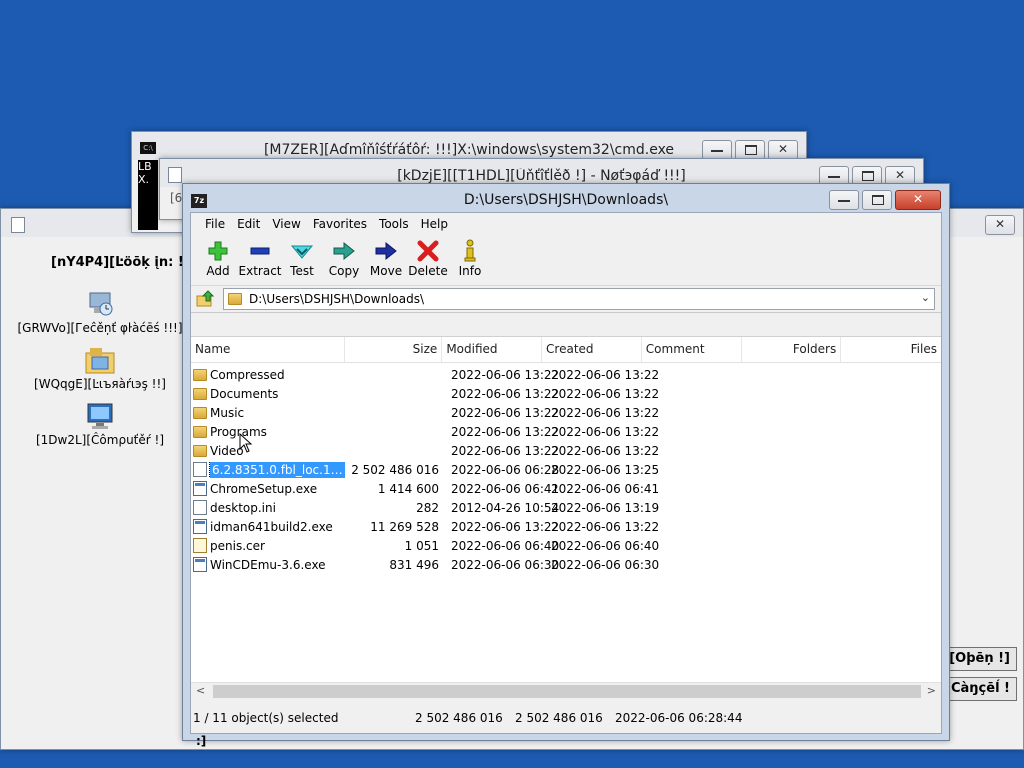  What do you see at coordinates (692, 349) in the screenshot?
I see `column-comment: Comment` at bounding box center [692, 349].